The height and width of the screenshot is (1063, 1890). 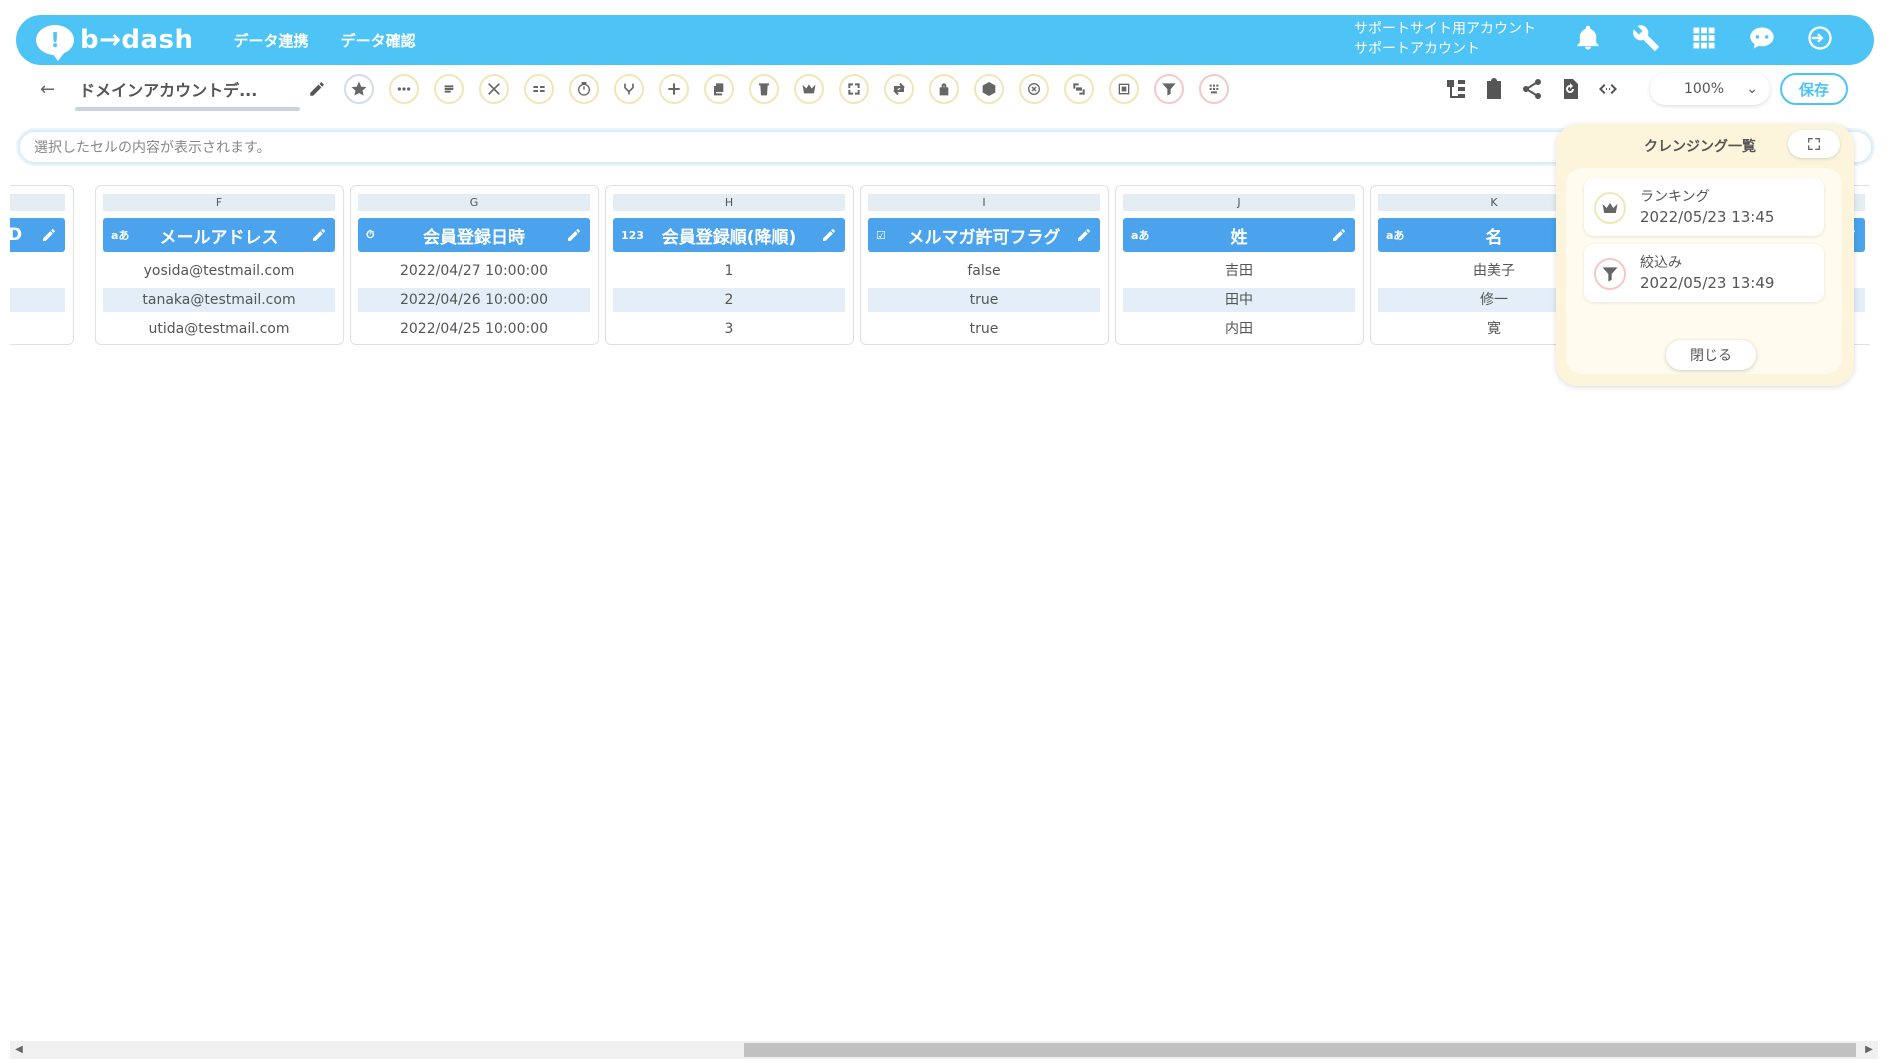 I want to click on table-cell: false, so click(x=984, y=271).